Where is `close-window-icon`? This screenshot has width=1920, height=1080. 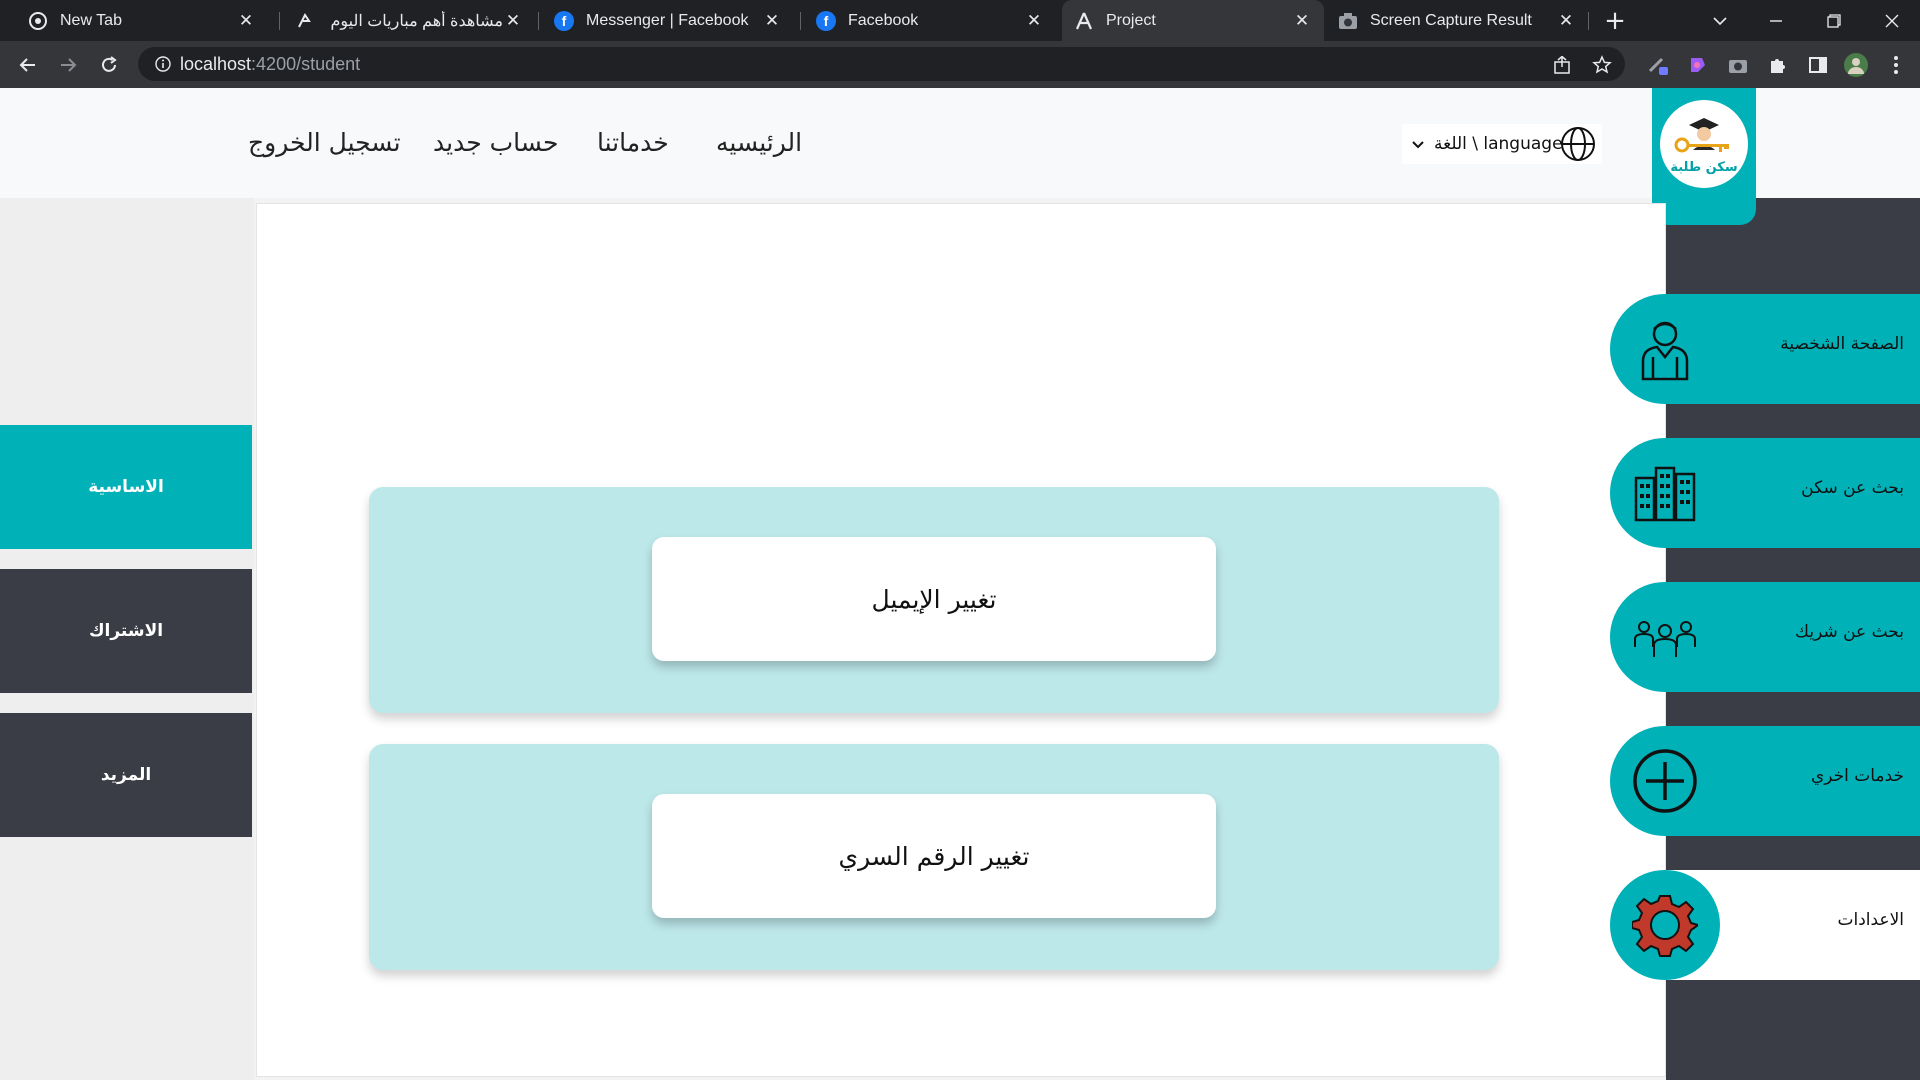 close-window-icon is located at coordinates (1892, 20).